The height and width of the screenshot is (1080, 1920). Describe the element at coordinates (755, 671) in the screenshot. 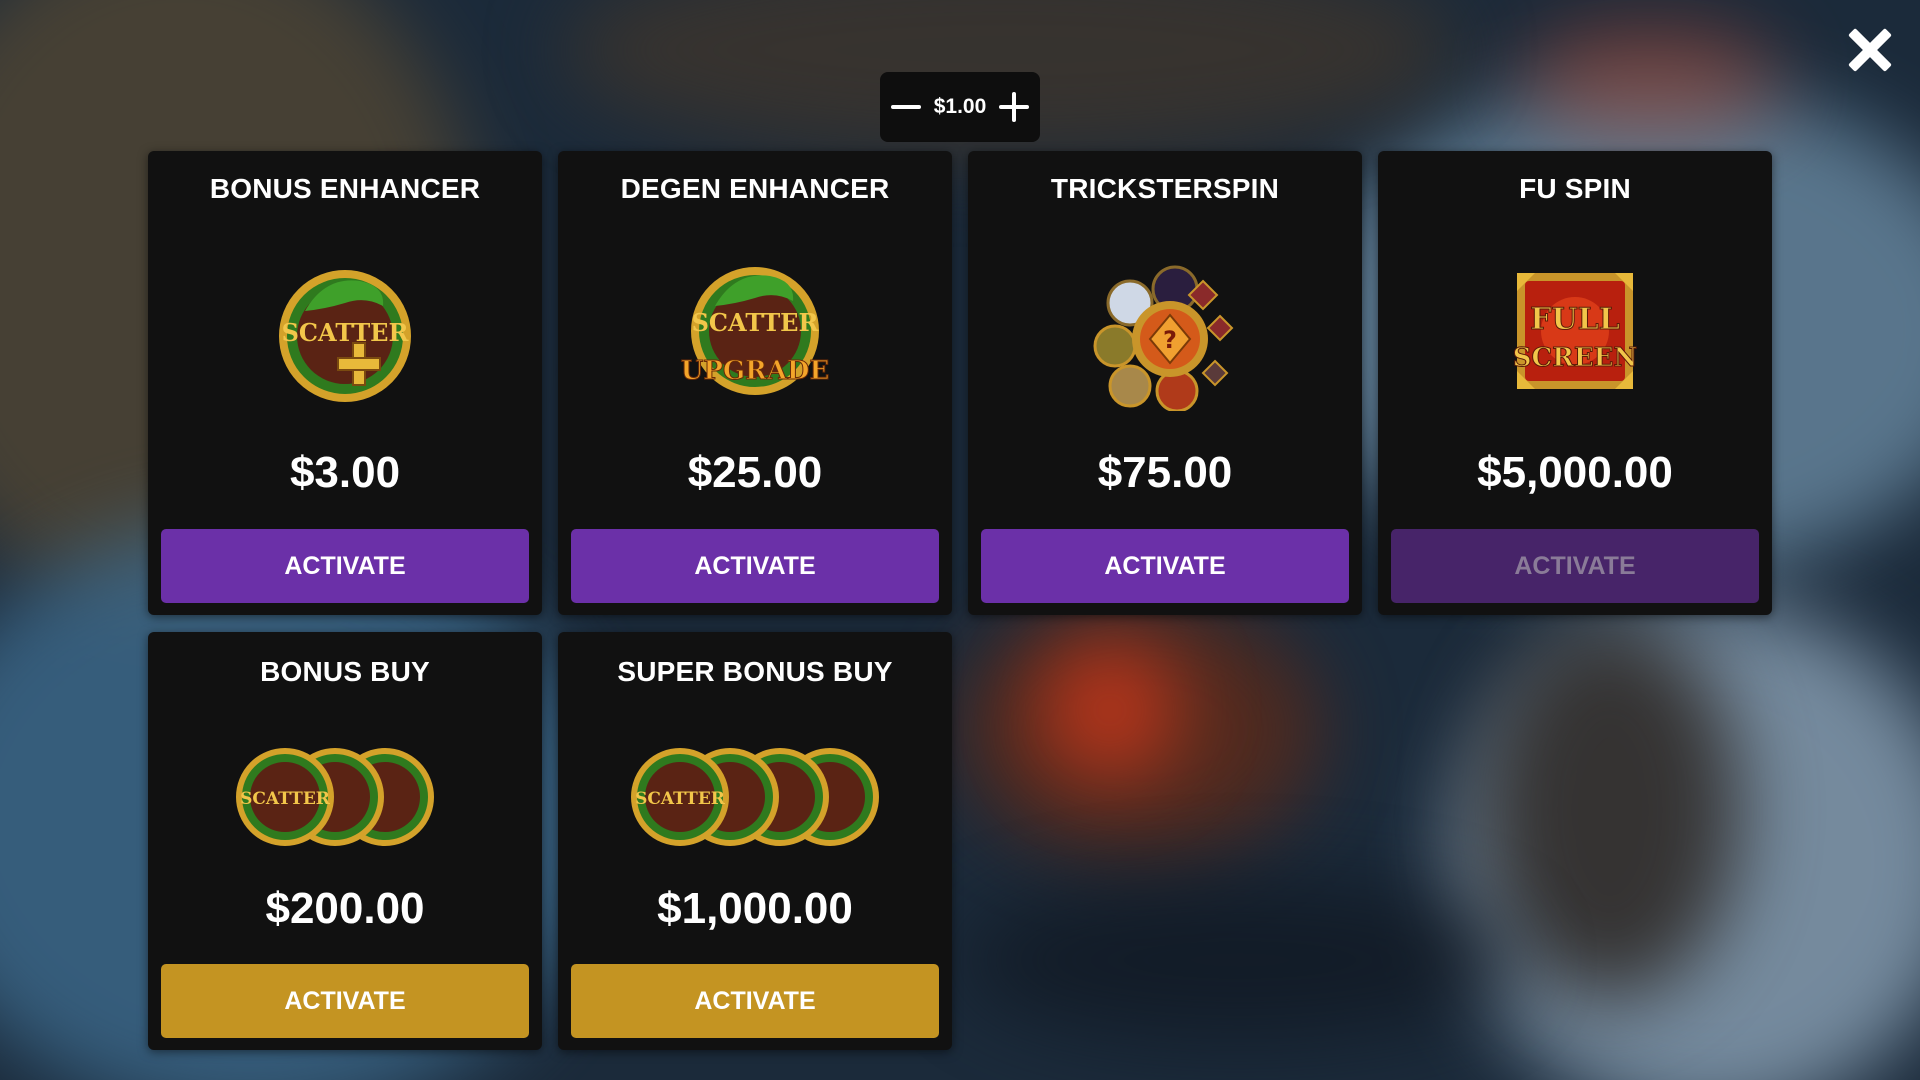

I see `card-title: SUPER BONUS BUY` at that location.